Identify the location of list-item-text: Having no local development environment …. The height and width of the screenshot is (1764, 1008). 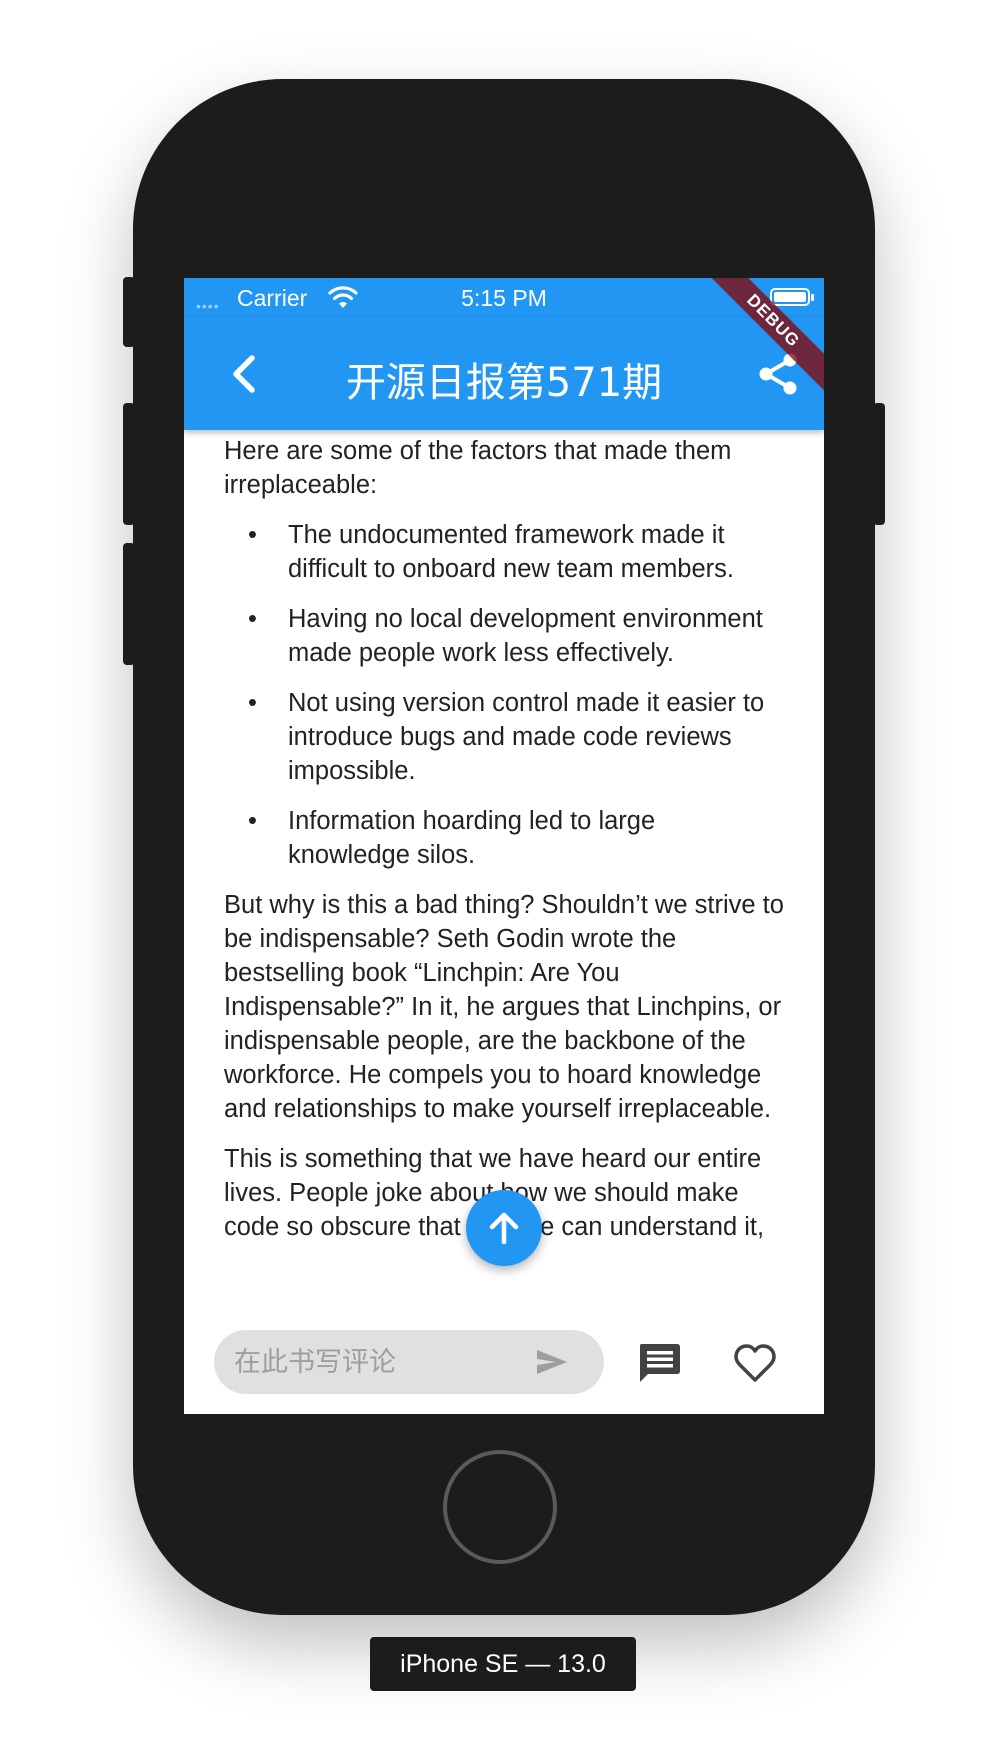
(525, 636).